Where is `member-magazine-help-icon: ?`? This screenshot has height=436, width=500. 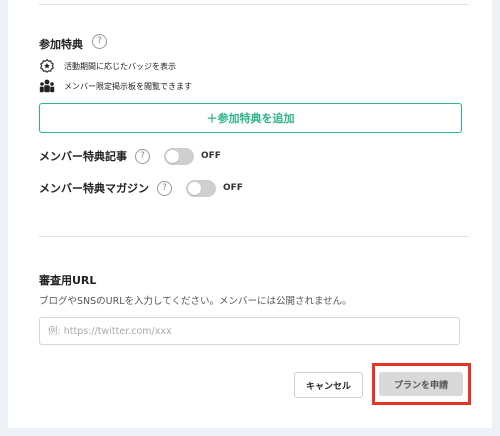
member-magazine-help-icon: ? is located at coordinates (164, 188).